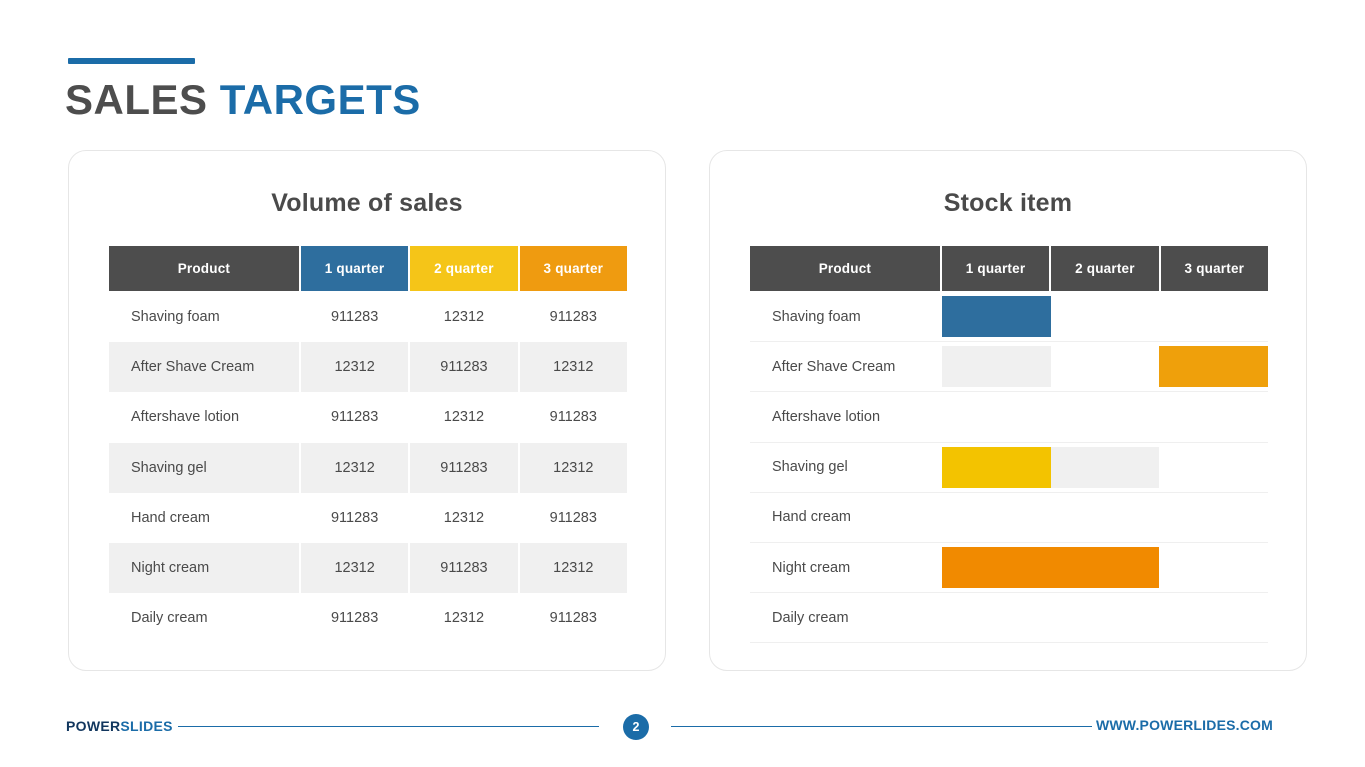  What do you see at coordinates (93, 726) in the screenshot?
I see `brand-part-1: POWER` at bounding box center [93, 726].